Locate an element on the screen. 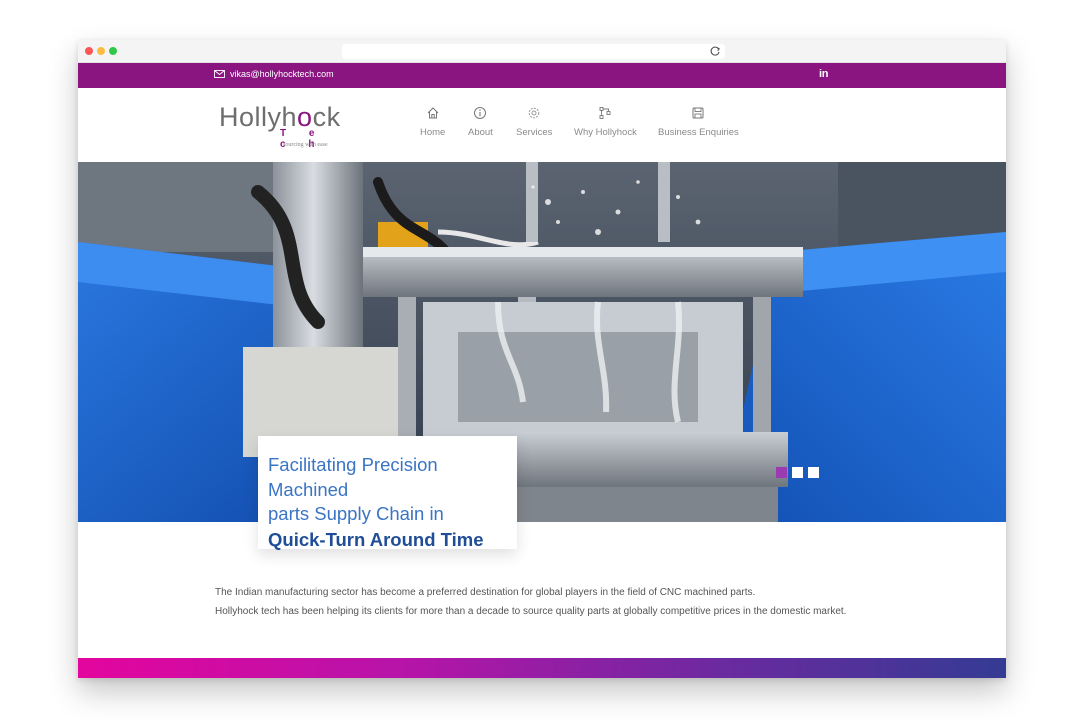 The height and width of the screenshot is (720, 1080). flow-icon is located at coordinates (605, 113).